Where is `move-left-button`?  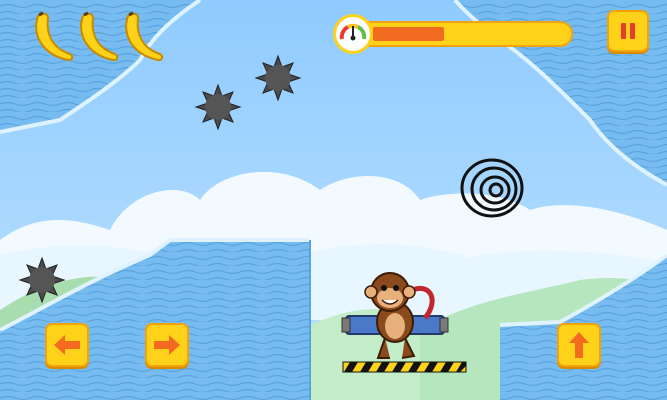
move-left-button is located at coordinates (67, 345).